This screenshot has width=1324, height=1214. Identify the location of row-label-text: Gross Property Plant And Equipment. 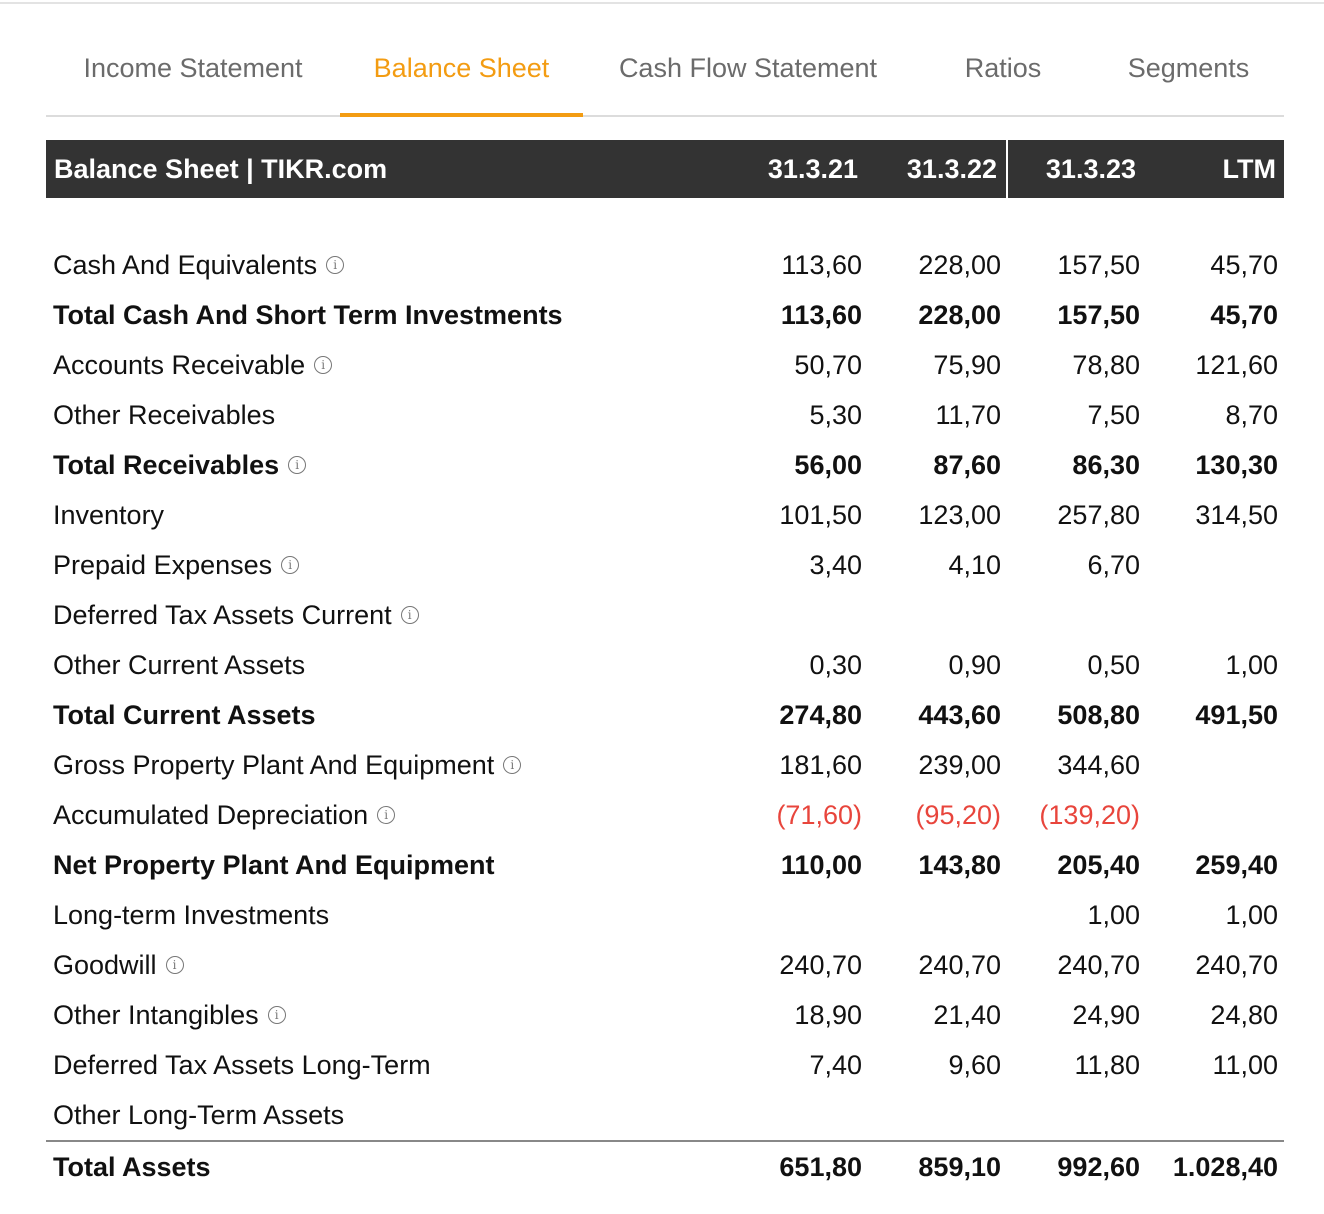
(274, 765).